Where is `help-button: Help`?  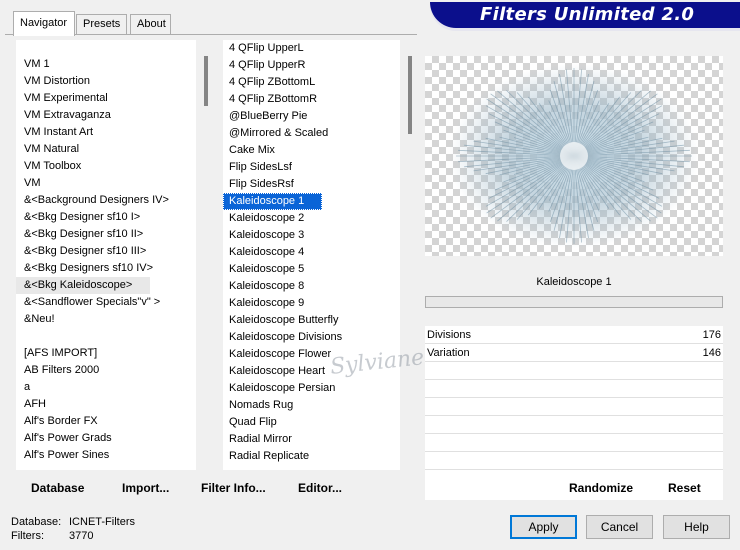
help-button: Help is located at coordinates (696, 527).